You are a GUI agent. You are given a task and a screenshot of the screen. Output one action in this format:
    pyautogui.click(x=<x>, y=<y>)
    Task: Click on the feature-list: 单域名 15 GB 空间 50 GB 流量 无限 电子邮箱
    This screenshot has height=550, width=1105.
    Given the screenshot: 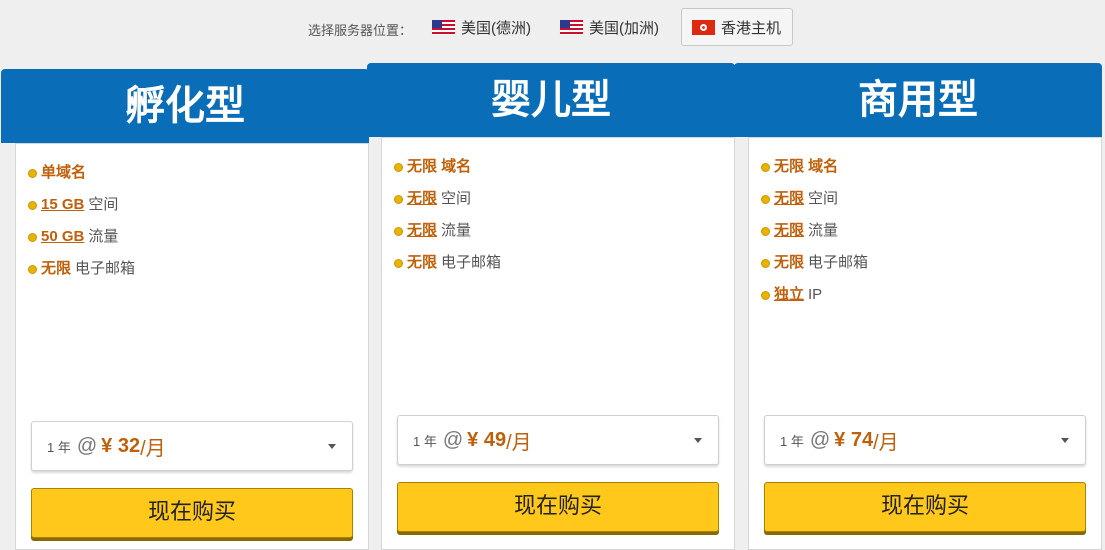 What is the action you would take?
    pyautogui.click(x=81, y=226)
    